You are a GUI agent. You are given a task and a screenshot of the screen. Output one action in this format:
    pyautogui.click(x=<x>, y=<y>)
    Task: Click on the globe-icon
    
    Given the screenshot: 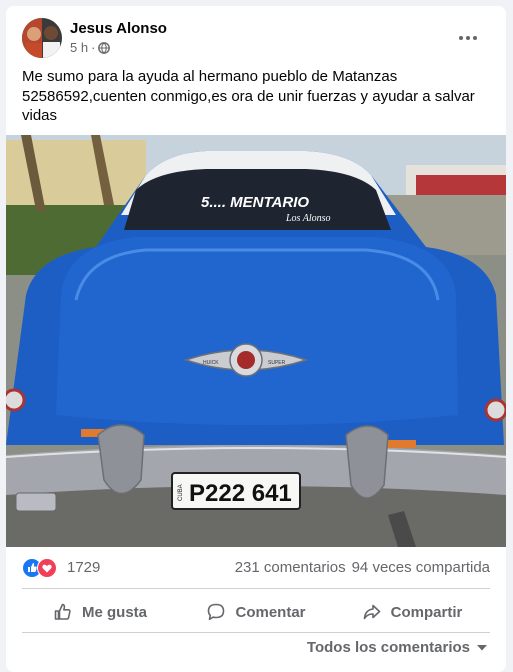 What is the action you would take?
    pyautogui.click(x=104, y=47)
    